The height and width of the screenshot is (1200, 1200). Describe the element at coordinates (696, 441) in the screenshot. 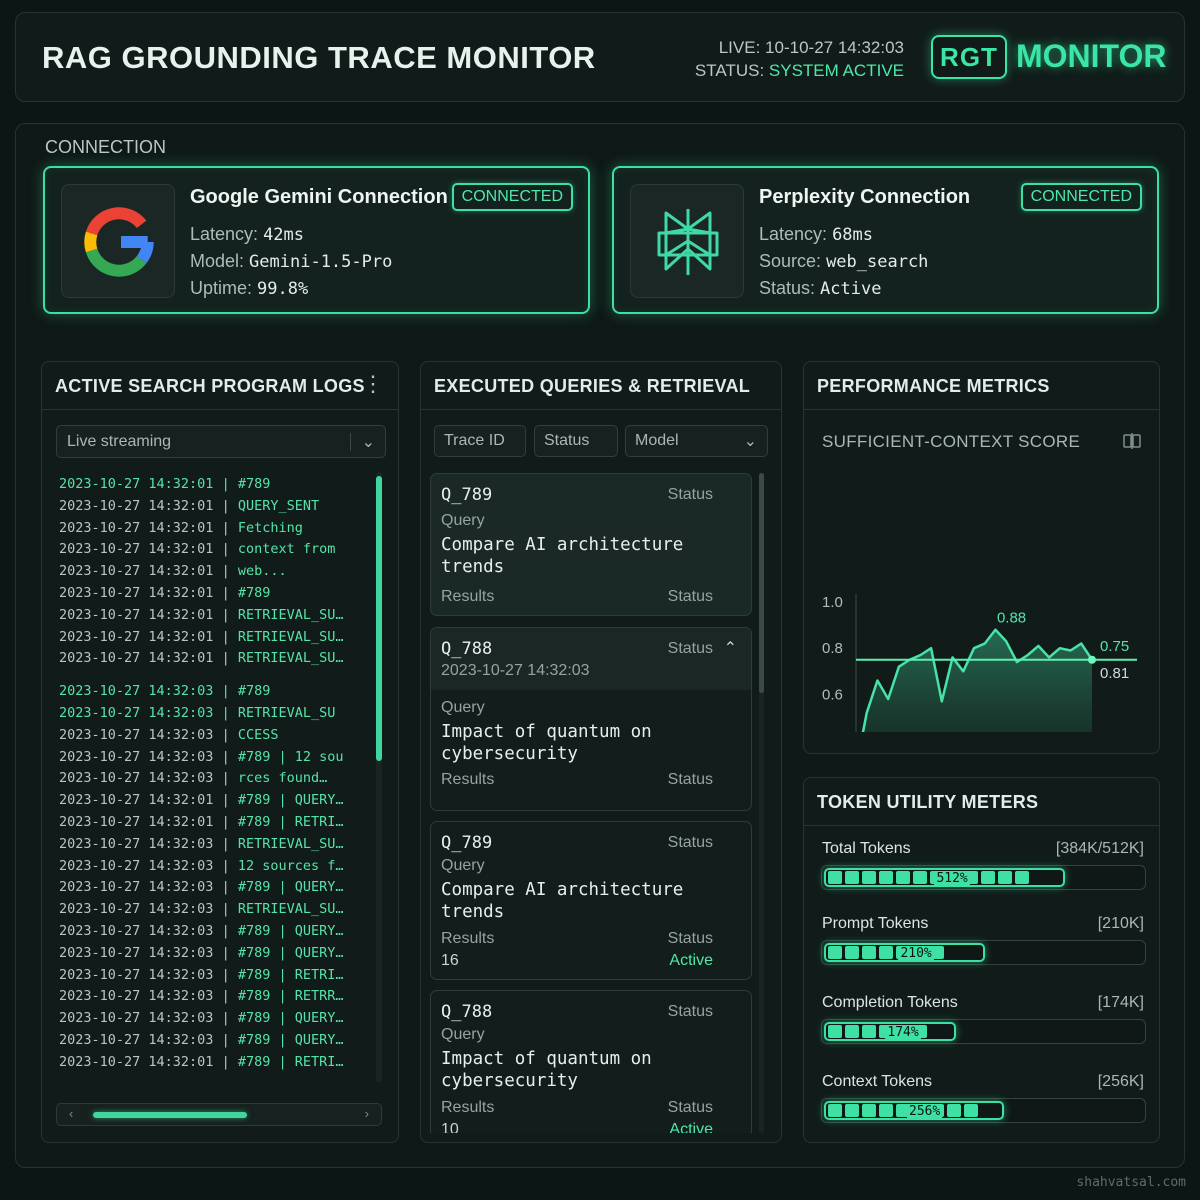

I see `model-filter: Model ⌄` at that location.